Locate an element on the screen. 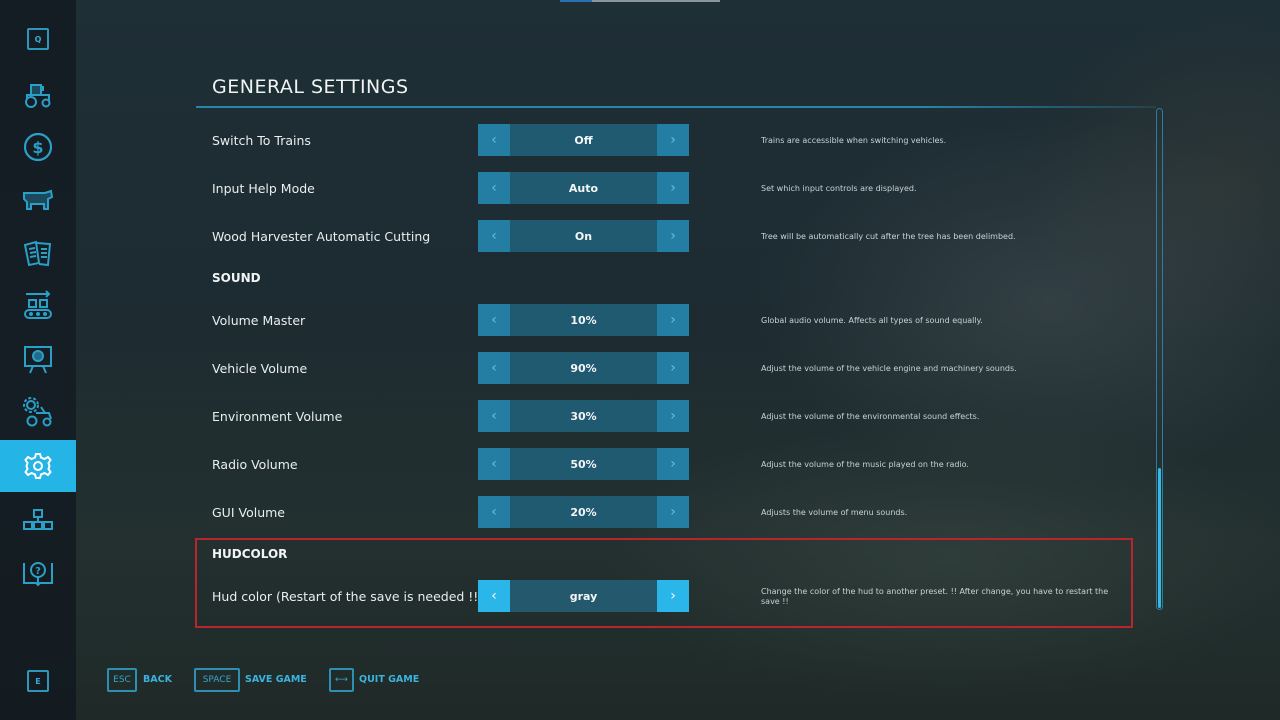 This screenshot has width=1280, height=720. help-book-icon: ? is located at coordinates (38, 574).